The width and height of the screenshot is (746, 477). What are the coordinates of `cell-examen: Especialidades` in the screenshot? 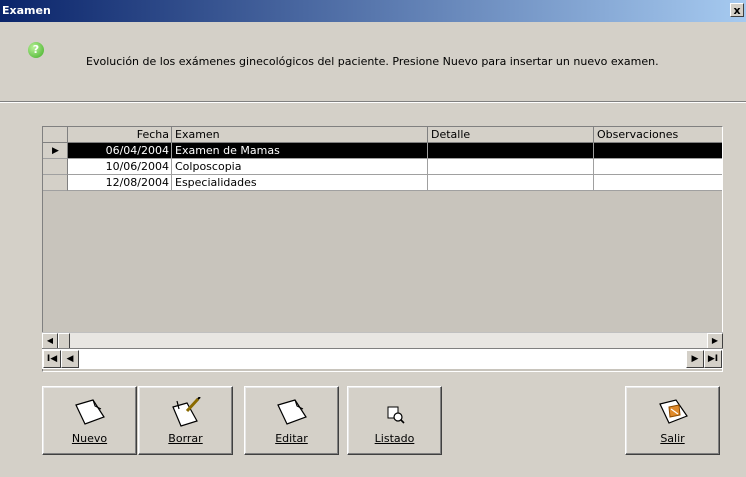 It's located at (300, 183).